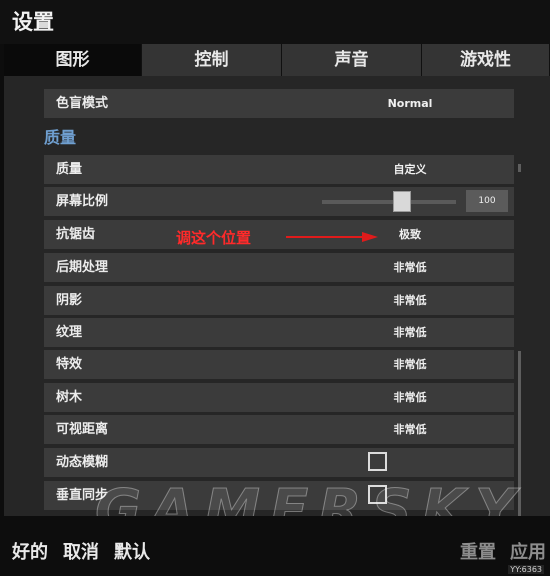  What do you see at coordinates (76, 234) in the screenshot?
I see `setting-label: 抗锯齿` at bounding box center [76, 234].